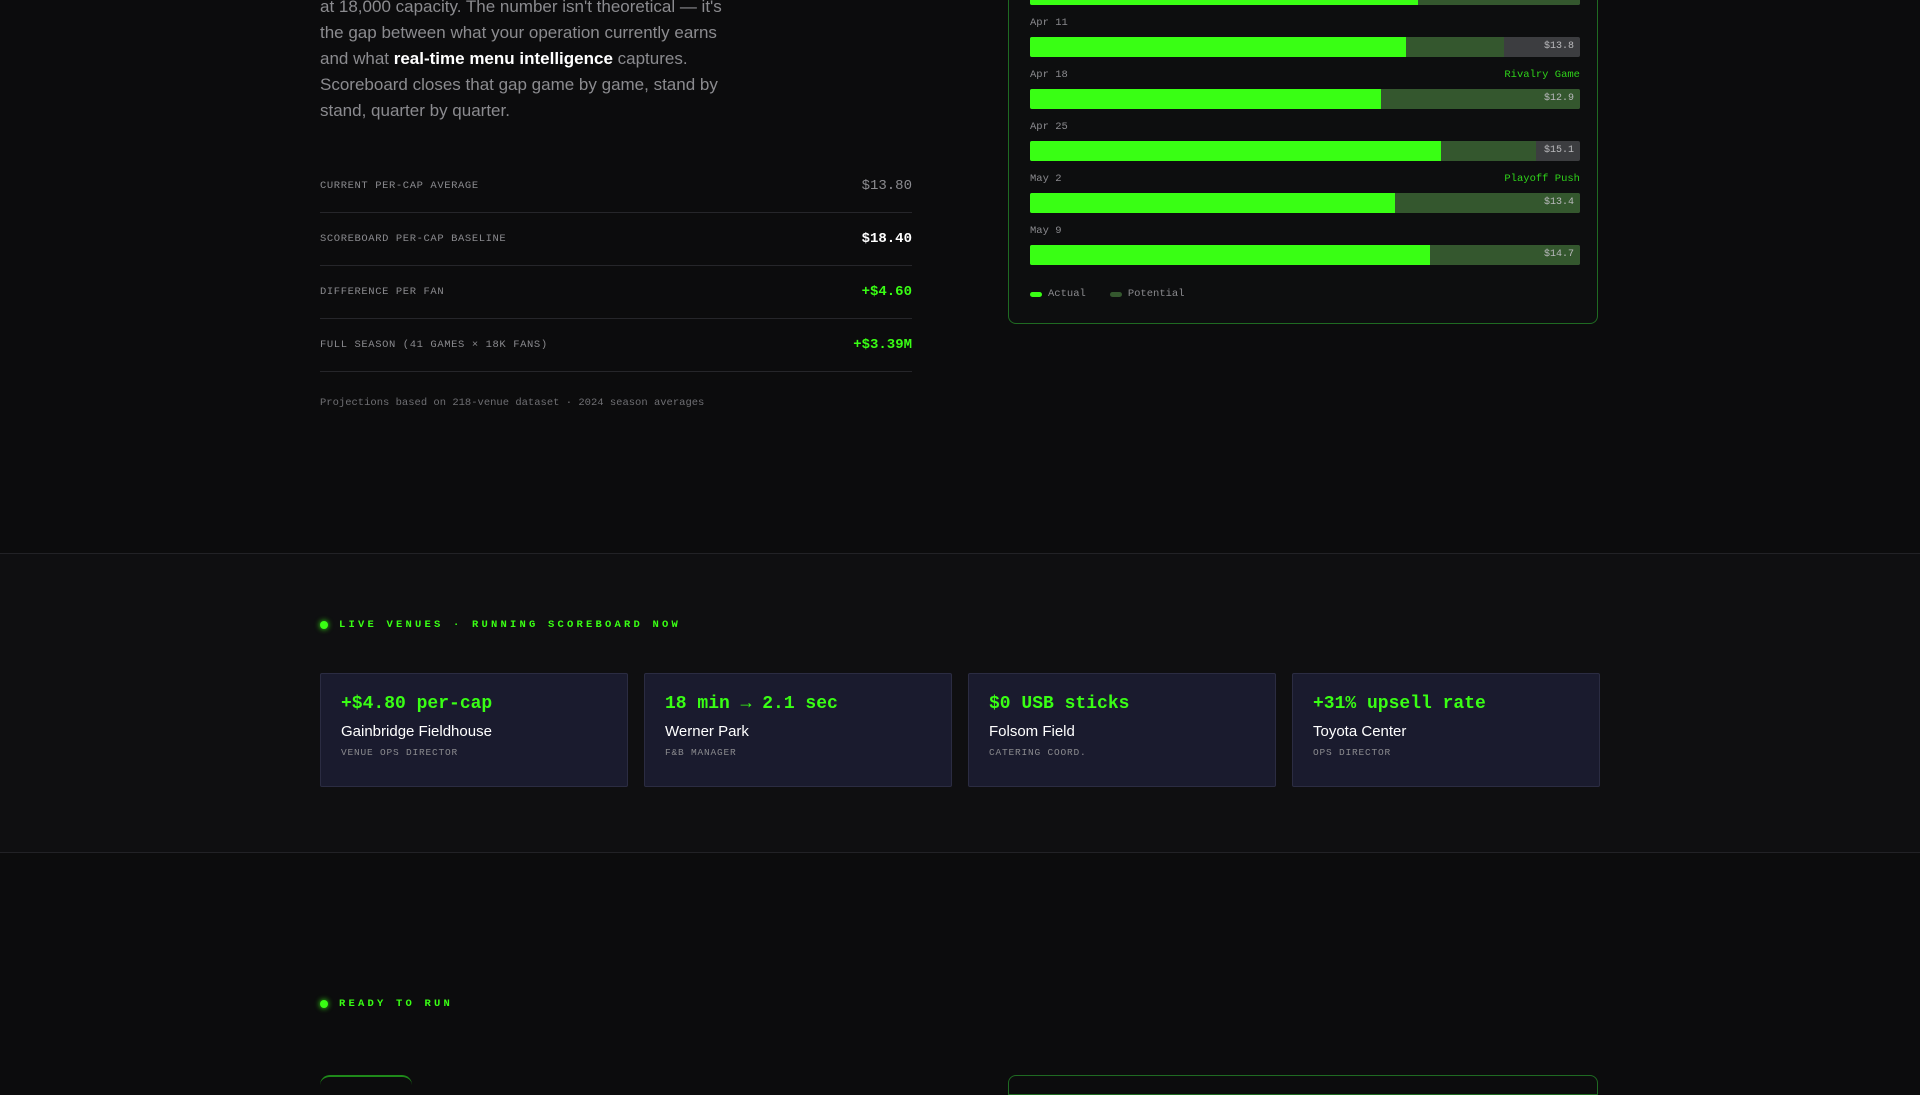 The height and width of the screenshot is (1095, 1920). I want to click on bar-header: May 2 Playoff Push, so click(1305, 180).